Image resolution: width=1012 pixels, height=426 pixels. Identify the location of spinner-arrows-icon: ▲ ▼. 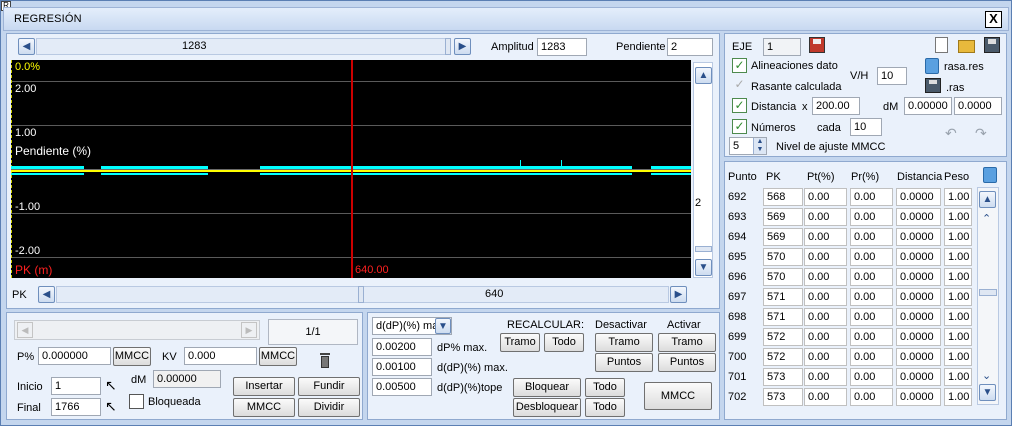
(759, 146).